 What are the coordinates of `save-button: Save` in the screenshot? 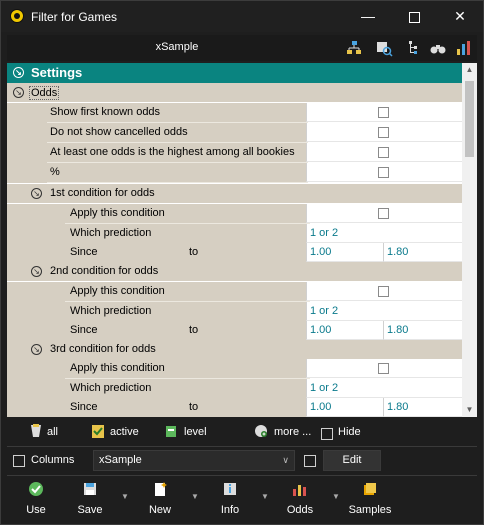 It's located at (90, 498).